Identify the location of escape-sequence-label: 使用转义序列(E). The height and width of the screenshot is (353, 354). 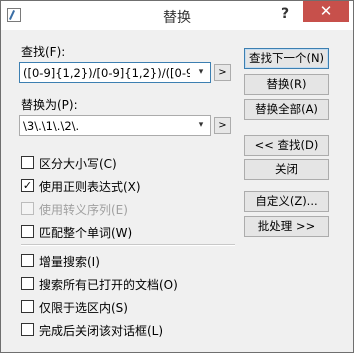
(83, 210).